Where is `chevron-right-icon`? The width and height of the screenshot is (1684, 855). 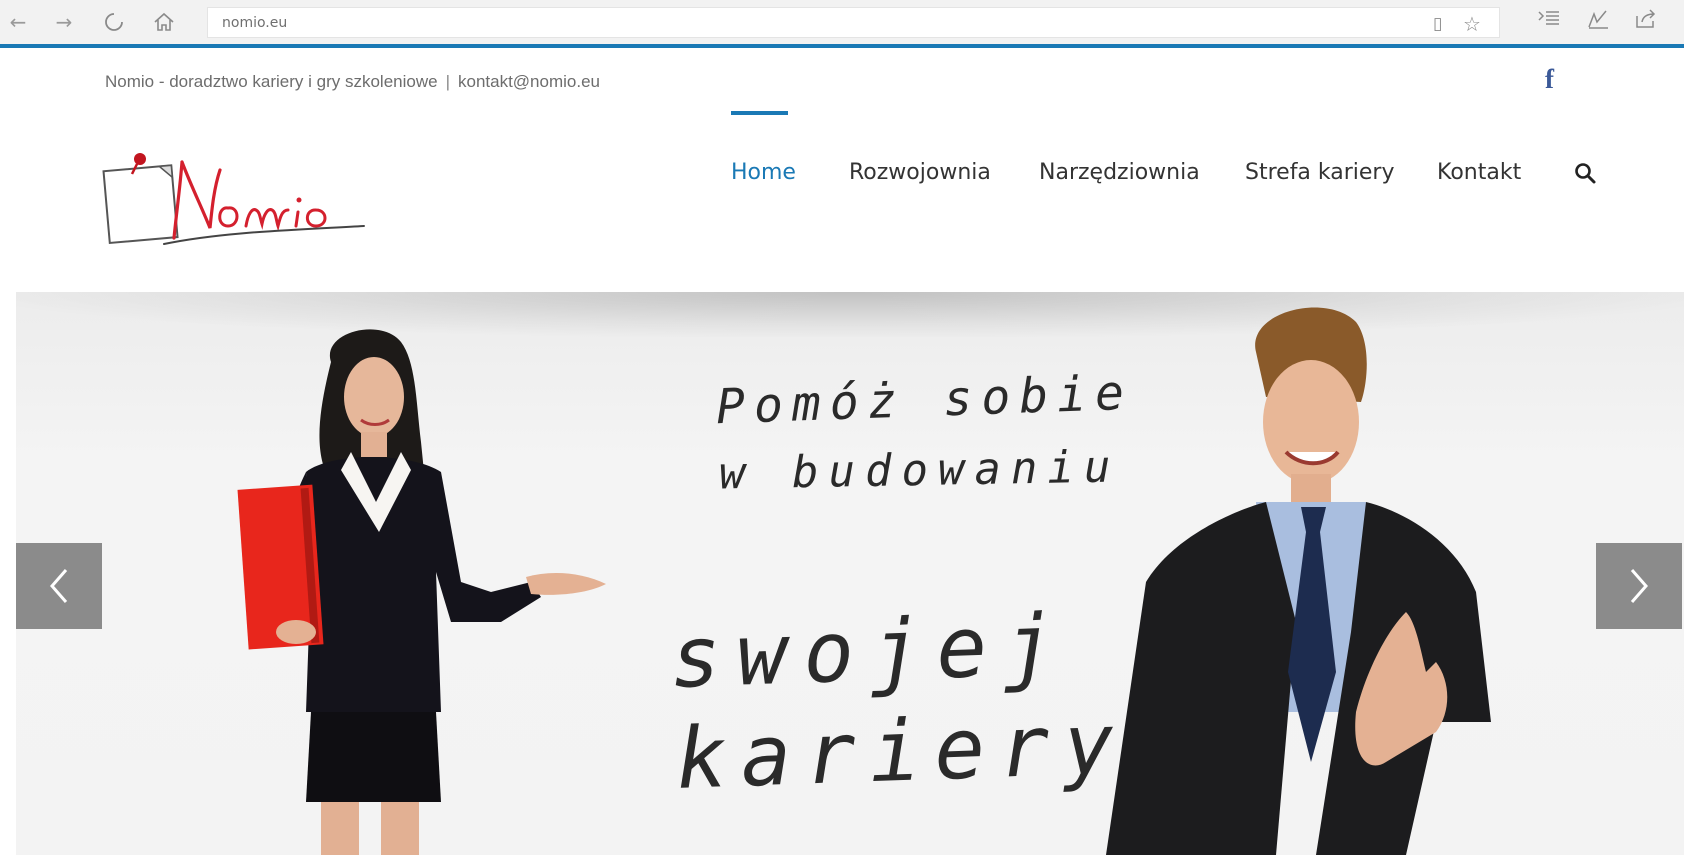 chevron-right-icon is located at coordinates (1639, 586).